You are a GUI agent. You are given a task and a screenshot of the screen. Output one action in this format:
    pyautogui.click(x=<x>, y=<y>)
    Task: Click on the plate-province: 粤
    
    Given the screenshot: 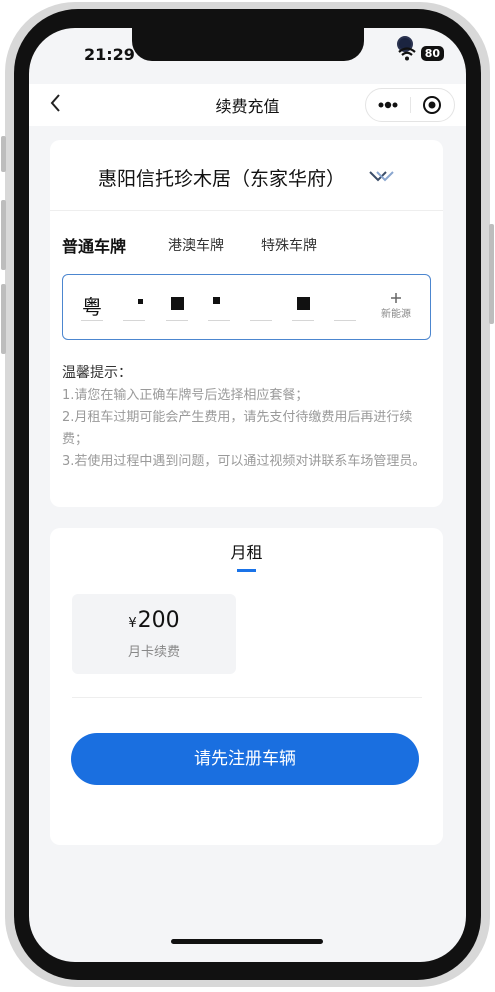 What is the action you would take?
    pyautogui.click(x=92, y=307)
    